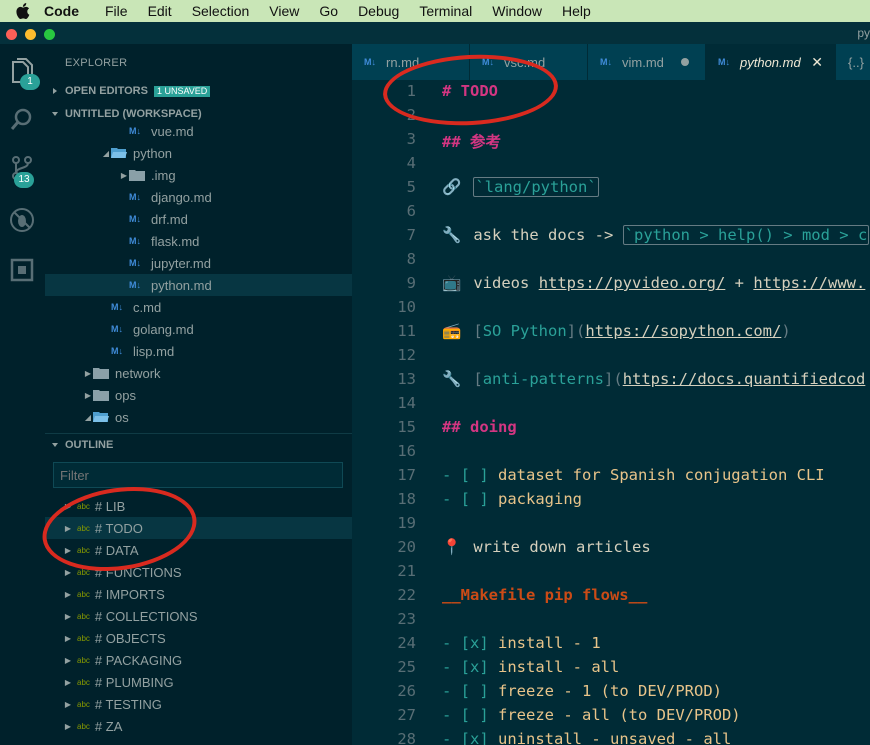 The image size is (870, 745). What do you see at coordinates (576, 11) in the screenshot?
I see `menu-help: Help` at bounding box center [576, 11].